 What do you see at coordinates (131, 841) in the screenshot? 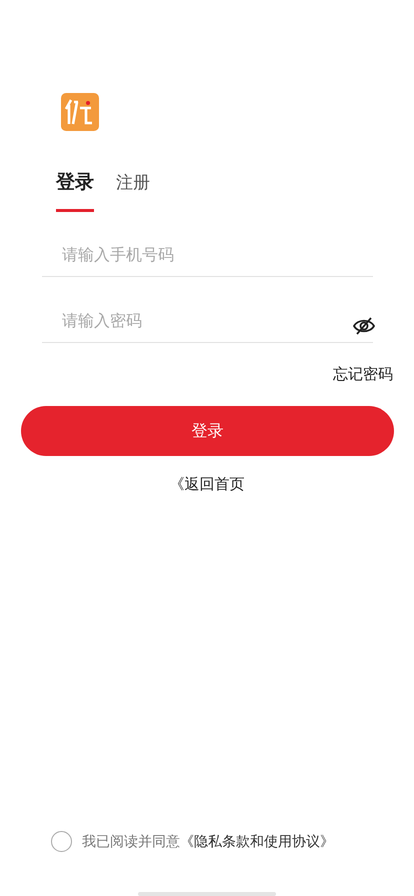
I see `agreement-text: 我已阅读并同意` at bounding box center [131, 841].